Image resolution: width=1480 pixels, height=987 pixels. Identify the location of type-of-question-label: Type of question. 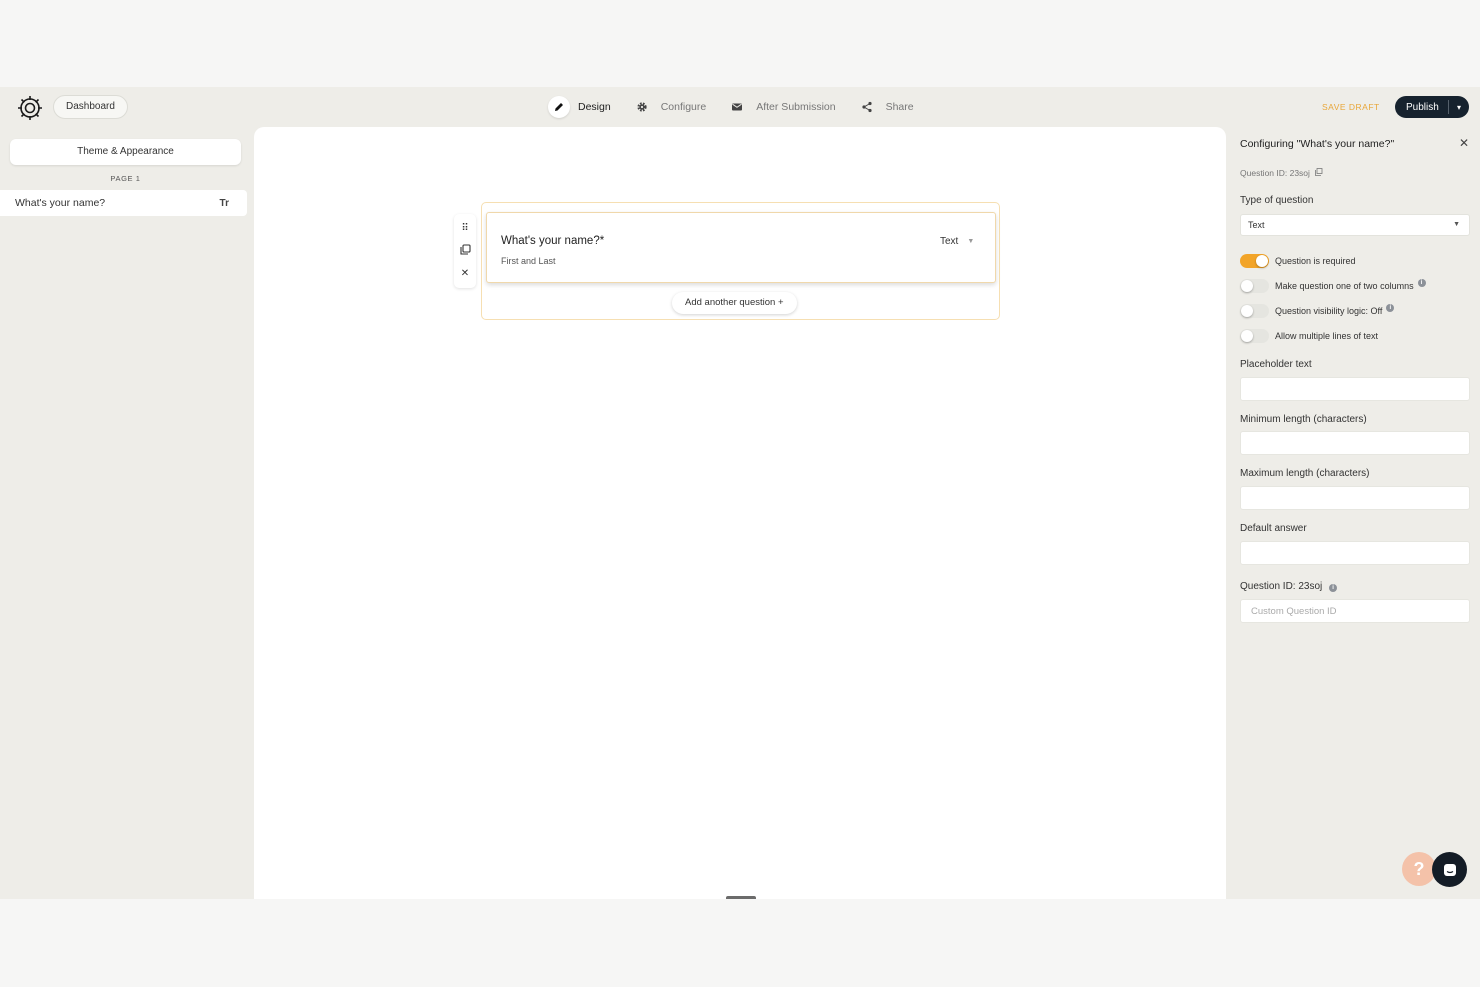
(1277, 200).